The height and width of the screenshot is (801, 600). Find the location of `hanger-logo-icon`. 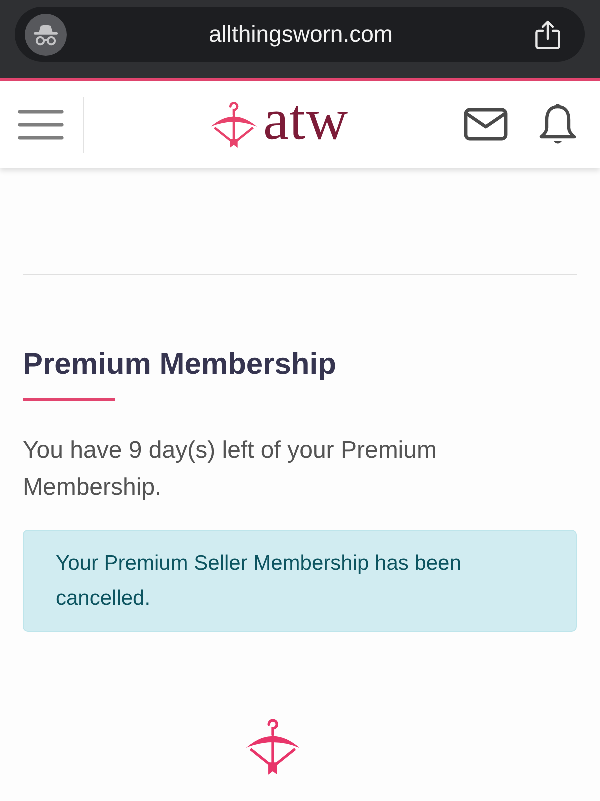

hanger-logo-icon is located at coordinates (273, 747).